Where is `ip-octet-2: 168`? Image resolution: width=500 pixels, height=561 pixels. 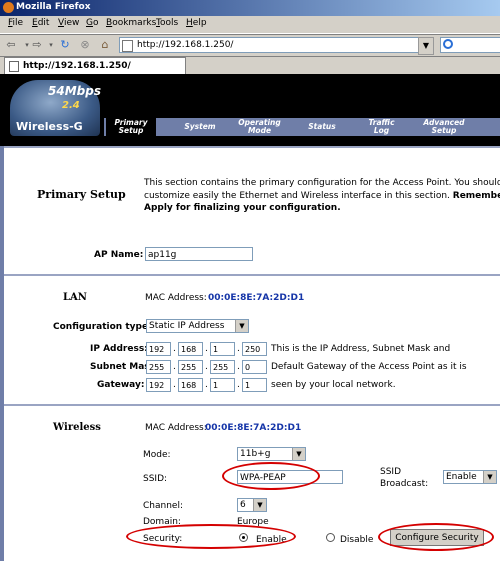
ip-octet-2: 168 is located at coordinates (190, 349).